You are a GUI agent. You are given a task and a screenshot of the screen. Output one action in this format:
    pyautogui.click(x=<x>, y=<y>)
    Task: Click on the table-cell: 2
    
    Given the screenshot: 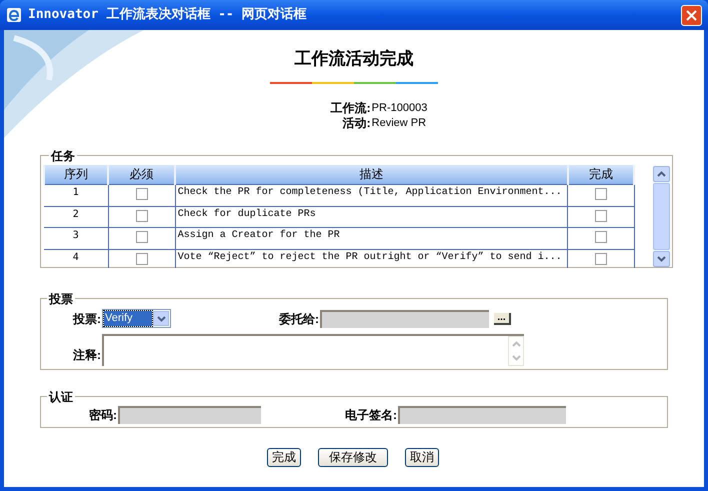 What is the action you would take?
    pyautogui.click(x=76, y=217)
    